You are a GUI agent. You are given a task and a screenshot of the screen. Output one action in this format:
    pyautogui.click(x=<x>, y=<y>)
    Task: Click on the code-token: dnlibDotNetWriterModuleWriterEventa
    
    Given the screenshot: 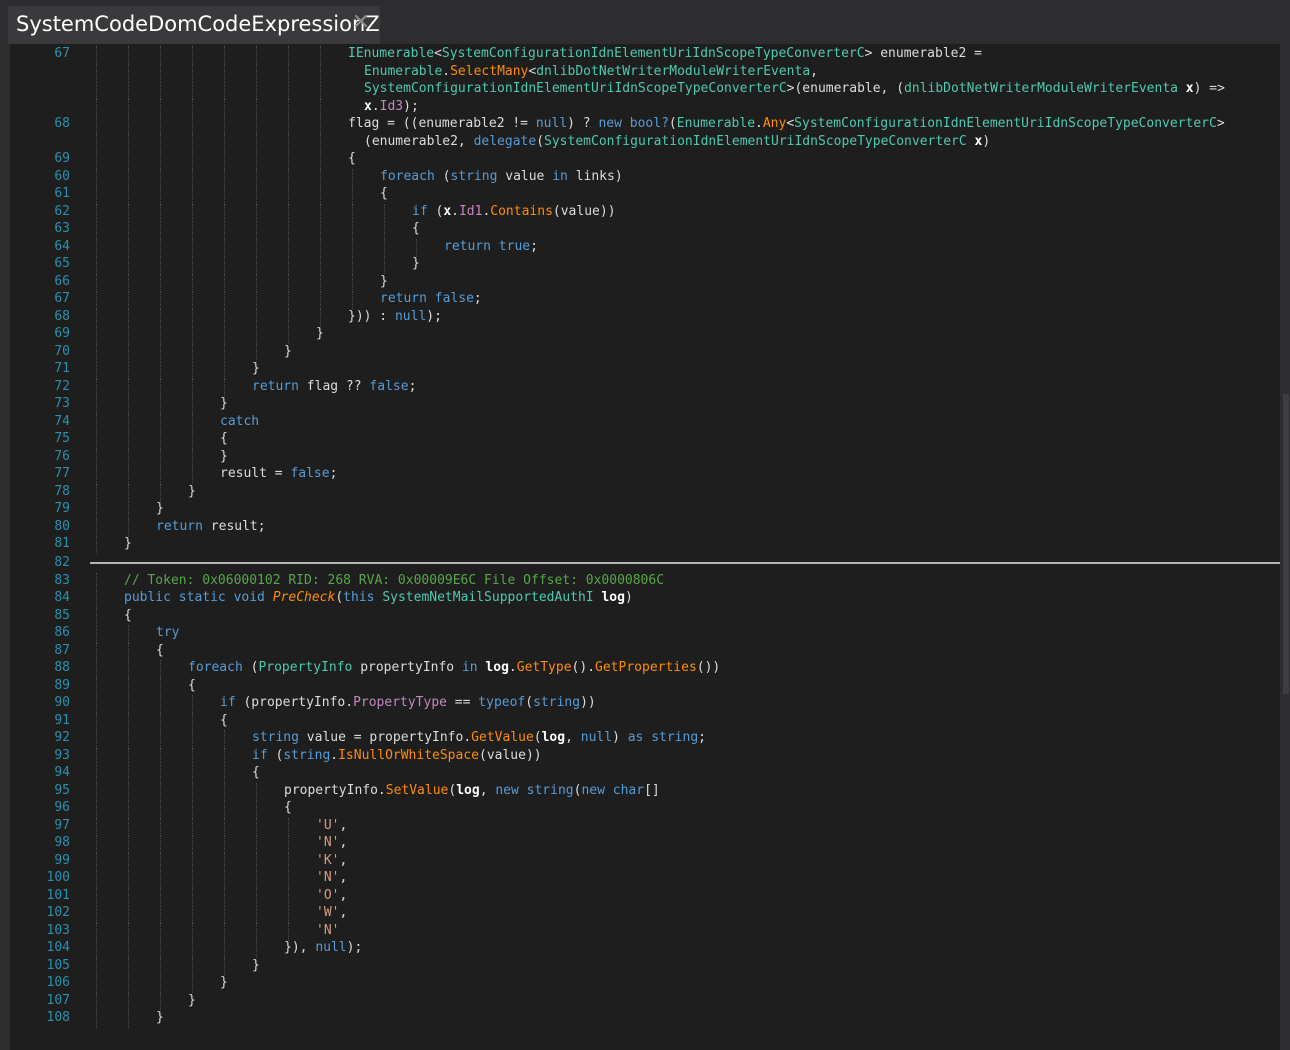 What is the action you would take?
    pyautogui.click(x=673, y=71)
    